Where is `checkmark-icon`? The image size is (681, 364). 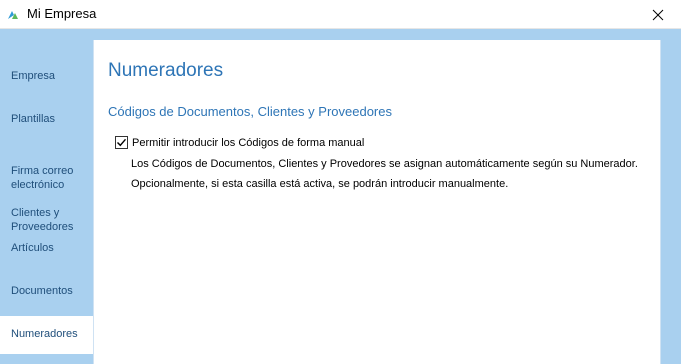
checkmark-icon is located at coordinates (122, 142).